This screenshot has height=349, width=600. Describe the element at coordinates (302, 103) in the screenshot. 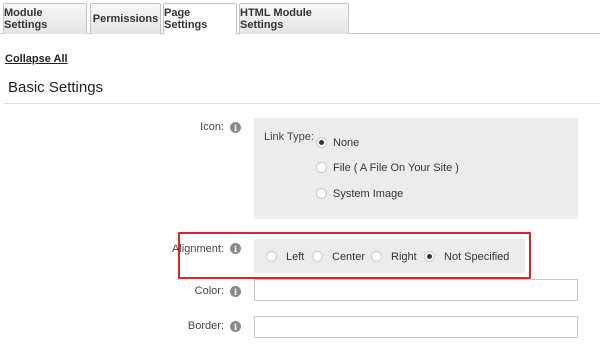

I see `section-divider` at that location.